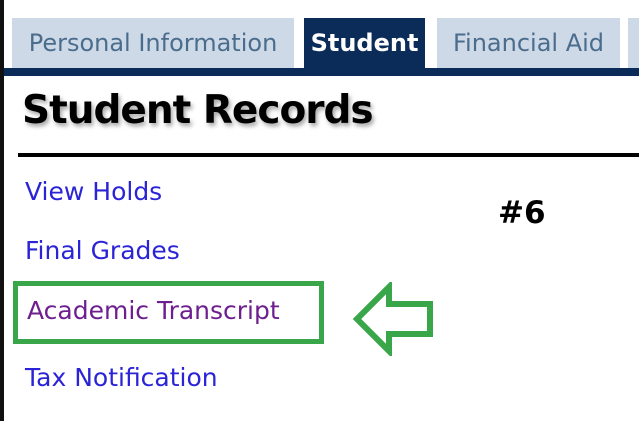 The width and height of the screenshot is (639, 421). Describe the element at coordinates (121, 377) in the screenshot. I see `tax-notification-link: Tax Notification` at that location.